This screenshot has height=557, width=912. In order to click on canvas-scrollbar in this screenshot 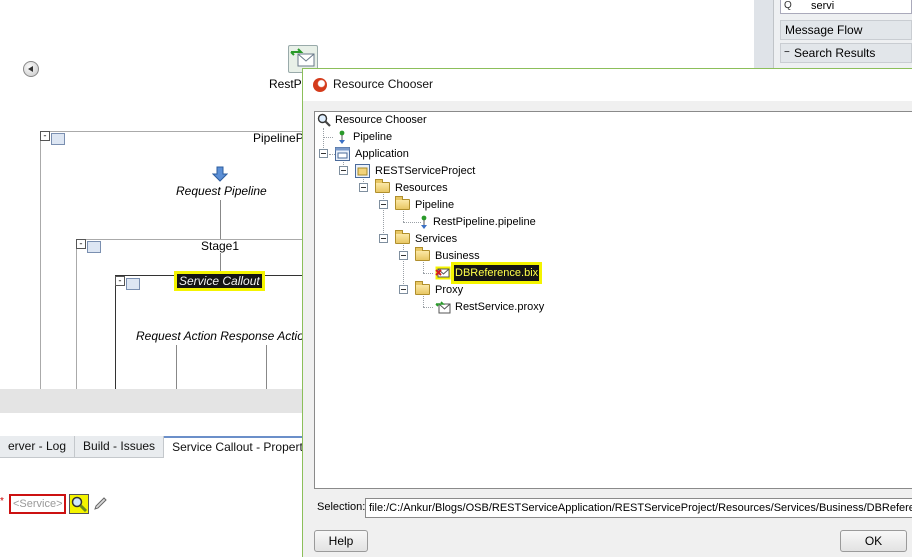, I will do `click(152, 401)`.